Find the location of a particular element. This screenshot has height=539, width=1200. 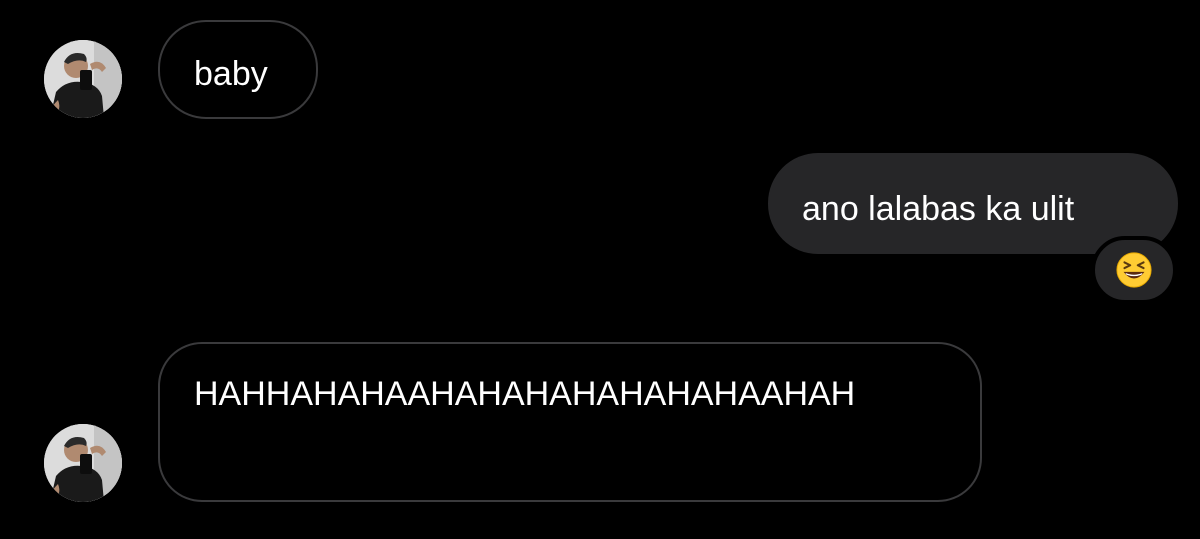

message-reaction is located at coordinates (1134, 270).